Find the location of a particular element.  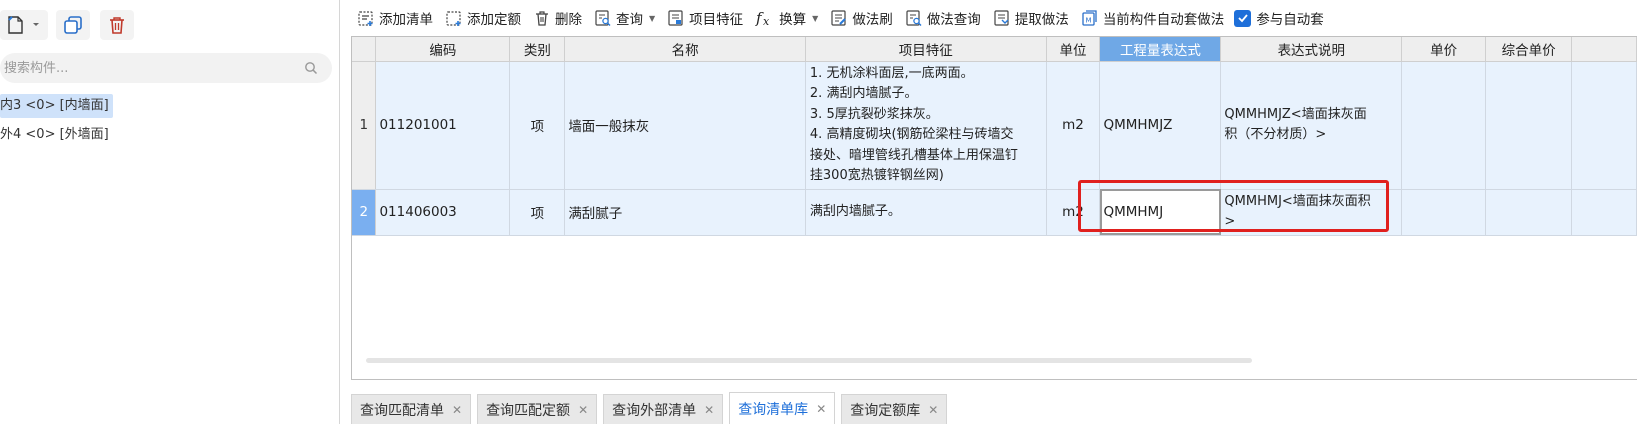

tree-item-inner-wall: 内3 <0> [内墙面] is located at coordinates (56, 106).